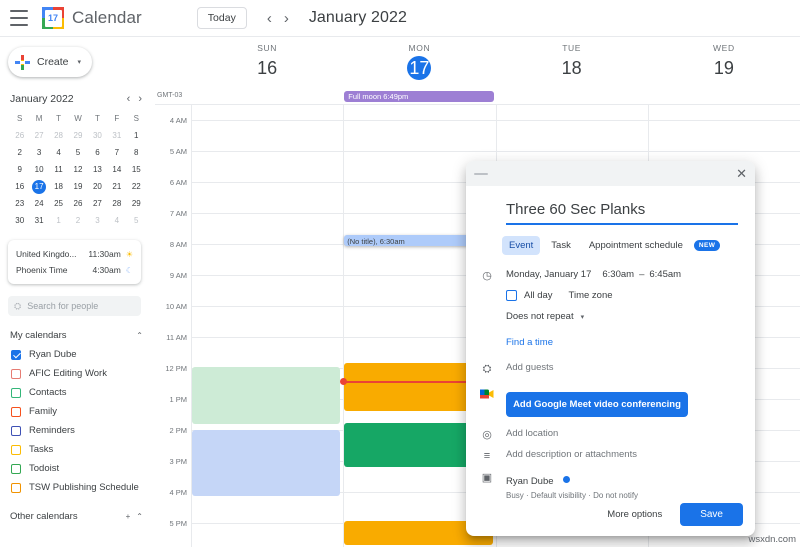 Image resolution: width=800 pixels, height=547 pixels. Describe the element at coordinates (591, 295) in the screenshot. I see `time-zone-button: Time zone` at that location.